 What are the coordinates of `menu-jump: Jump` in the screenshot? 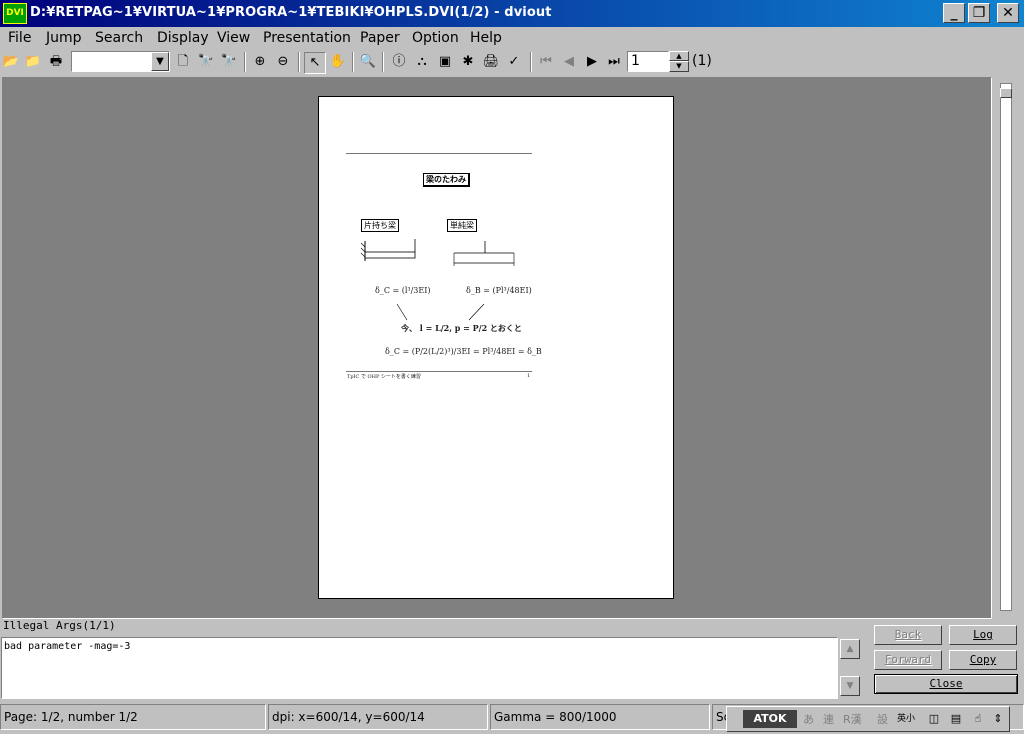 It's located at (64, 38).